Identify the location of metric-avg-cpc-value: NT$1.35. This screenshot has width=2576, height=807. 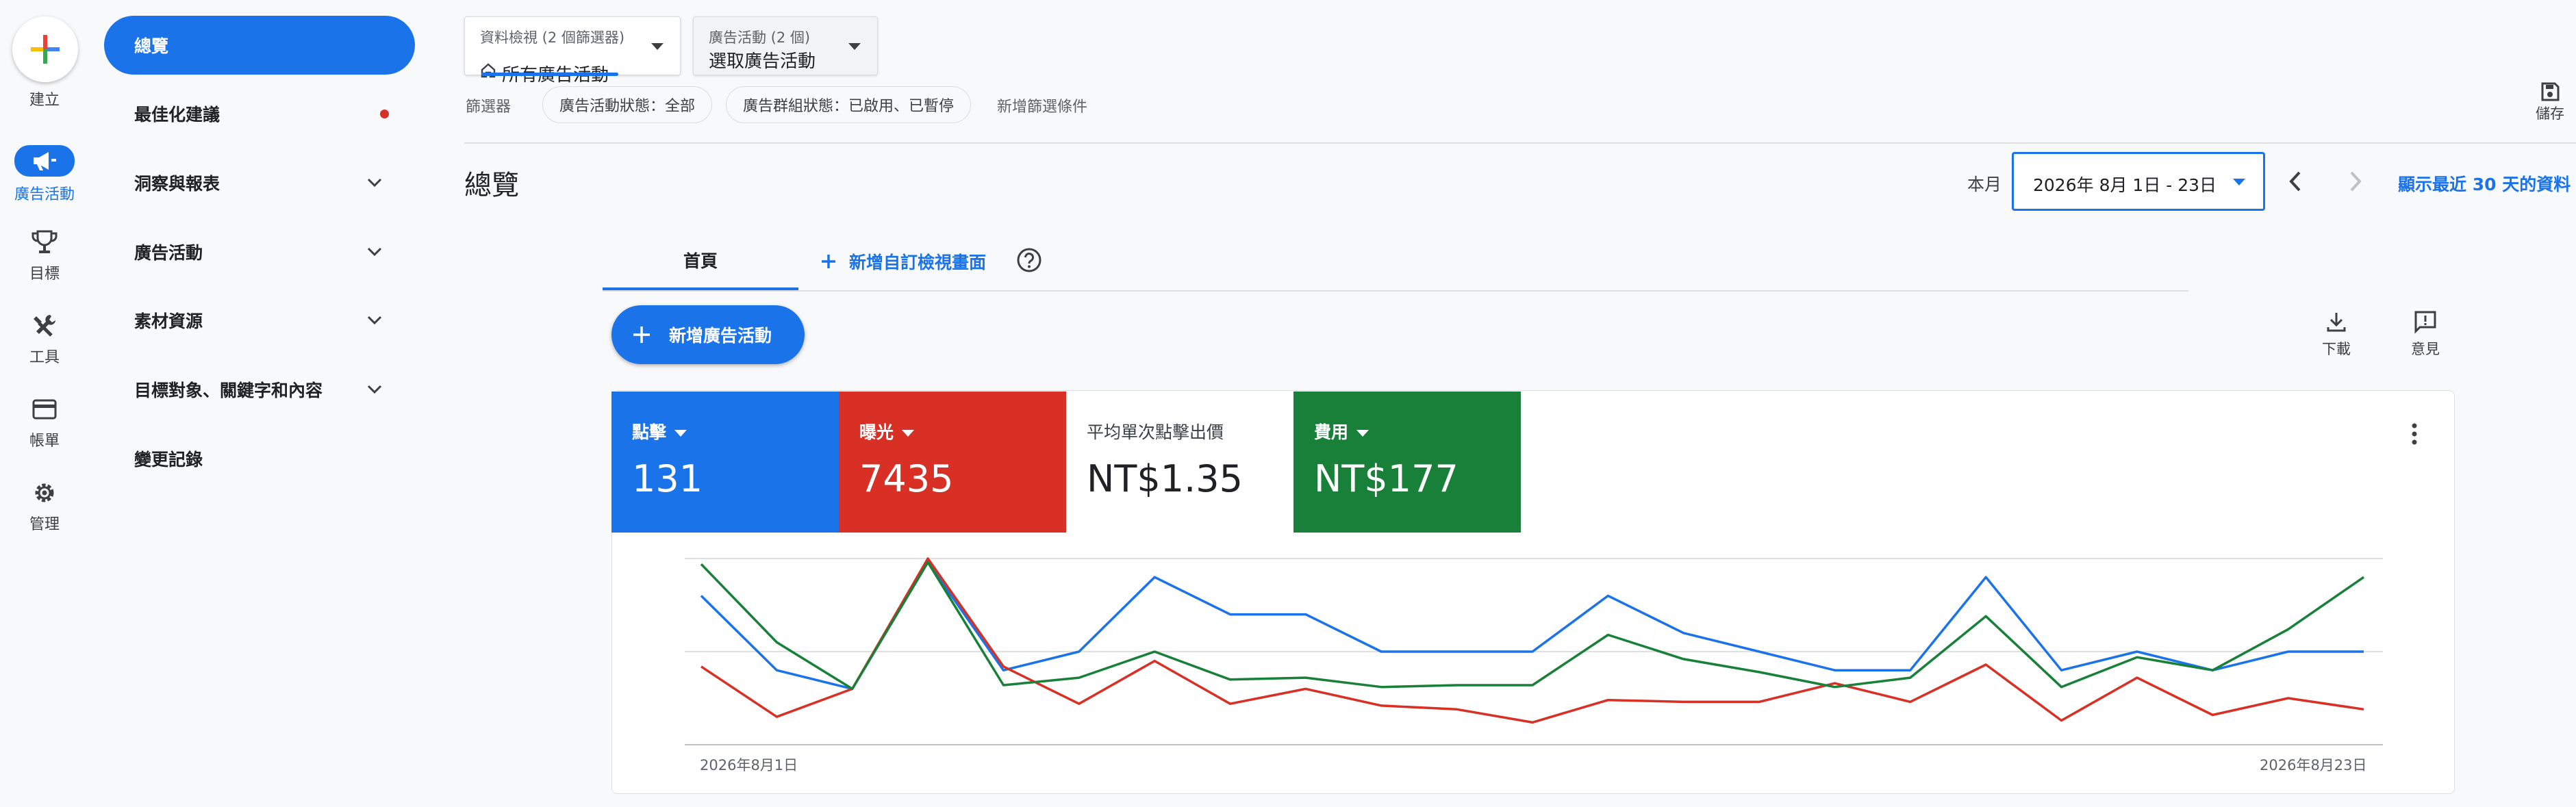
(1165, 478).